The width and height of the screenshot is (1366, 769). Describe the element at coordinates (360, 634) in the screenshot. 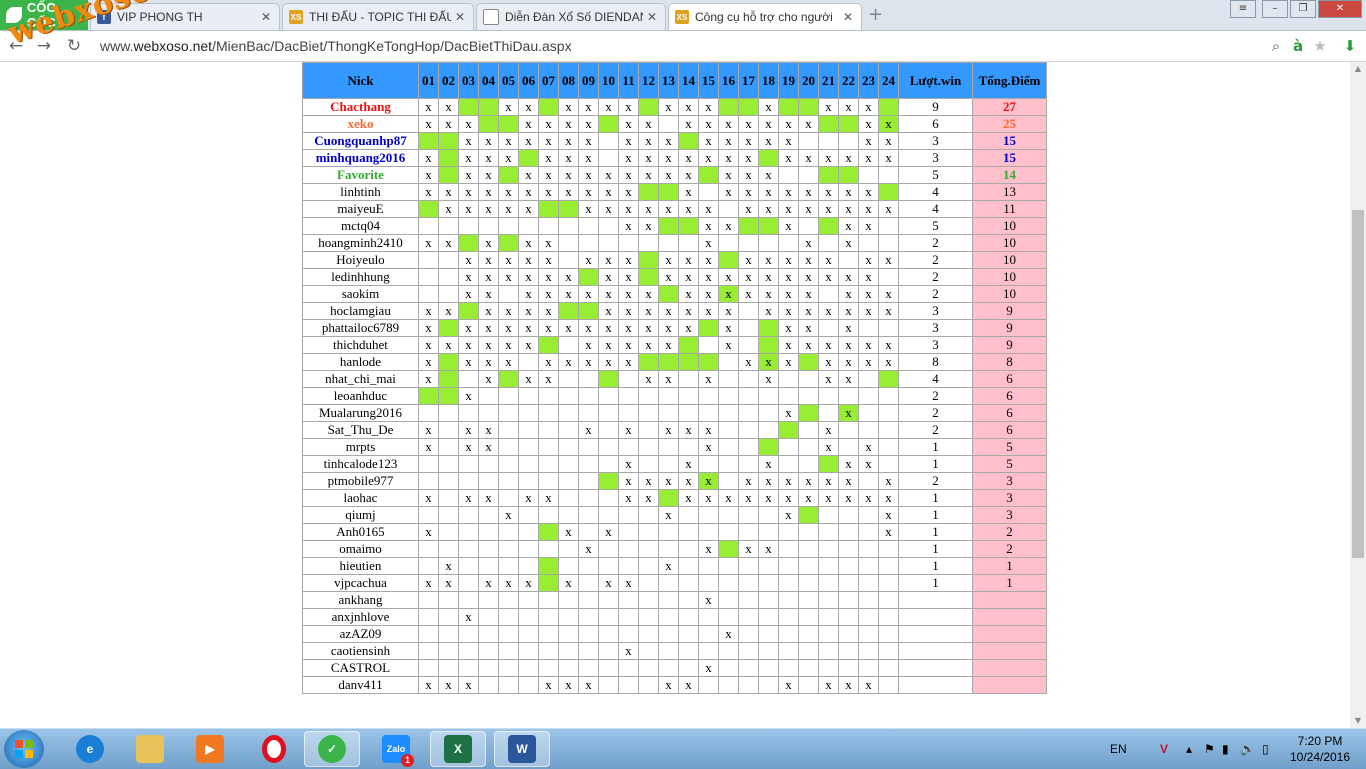

I see `nick-cell: azAZ09` at that location.